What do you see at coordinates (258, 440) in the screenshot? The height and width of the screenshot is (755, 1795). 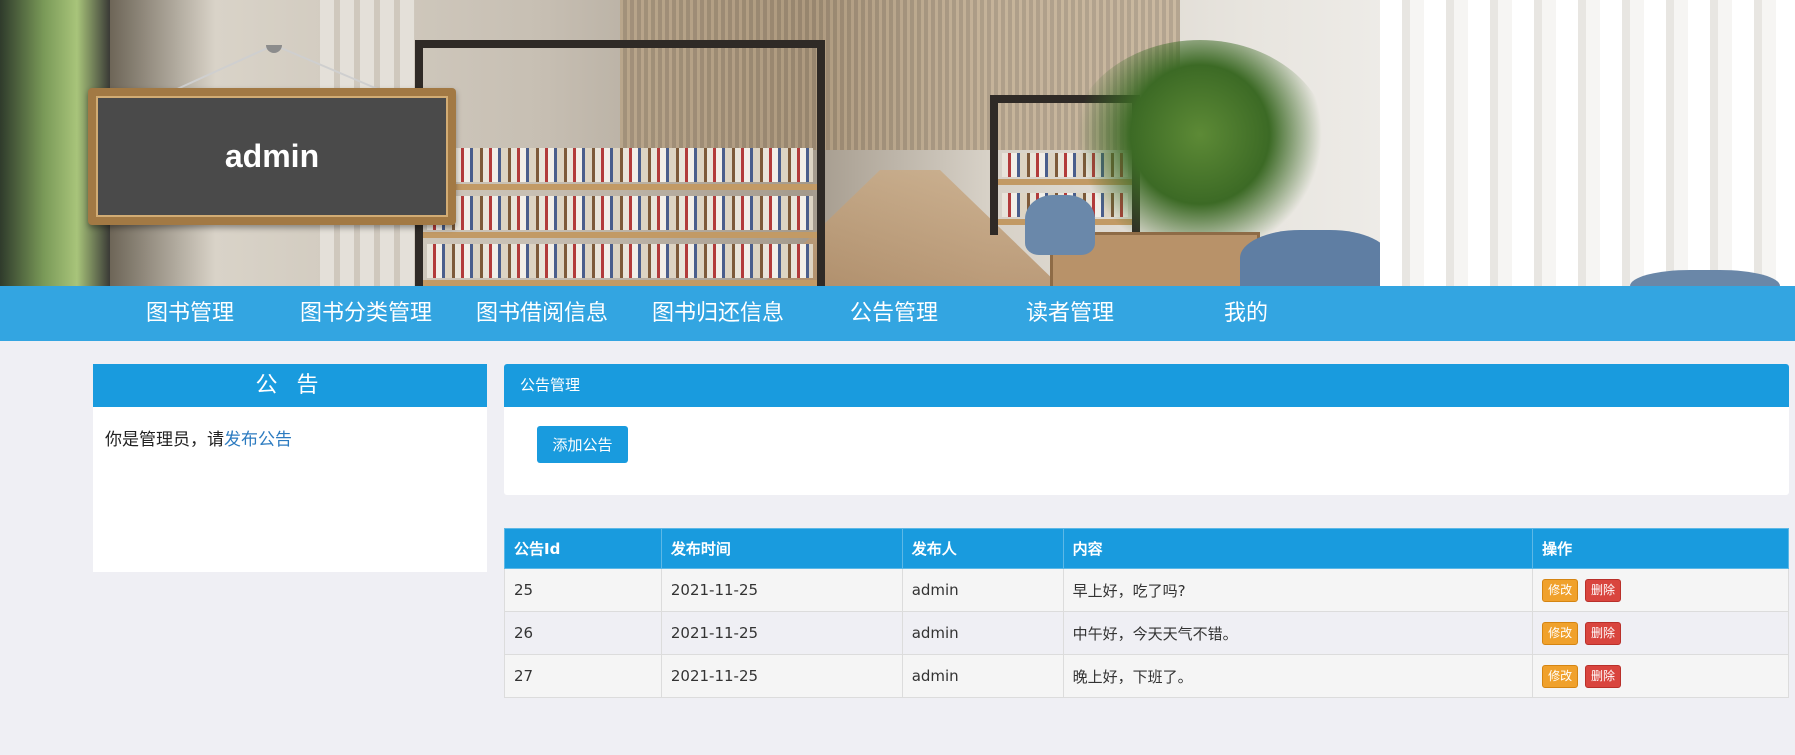 I see `publish-notice-link: 发布公告` at bounding box center [258, 440].